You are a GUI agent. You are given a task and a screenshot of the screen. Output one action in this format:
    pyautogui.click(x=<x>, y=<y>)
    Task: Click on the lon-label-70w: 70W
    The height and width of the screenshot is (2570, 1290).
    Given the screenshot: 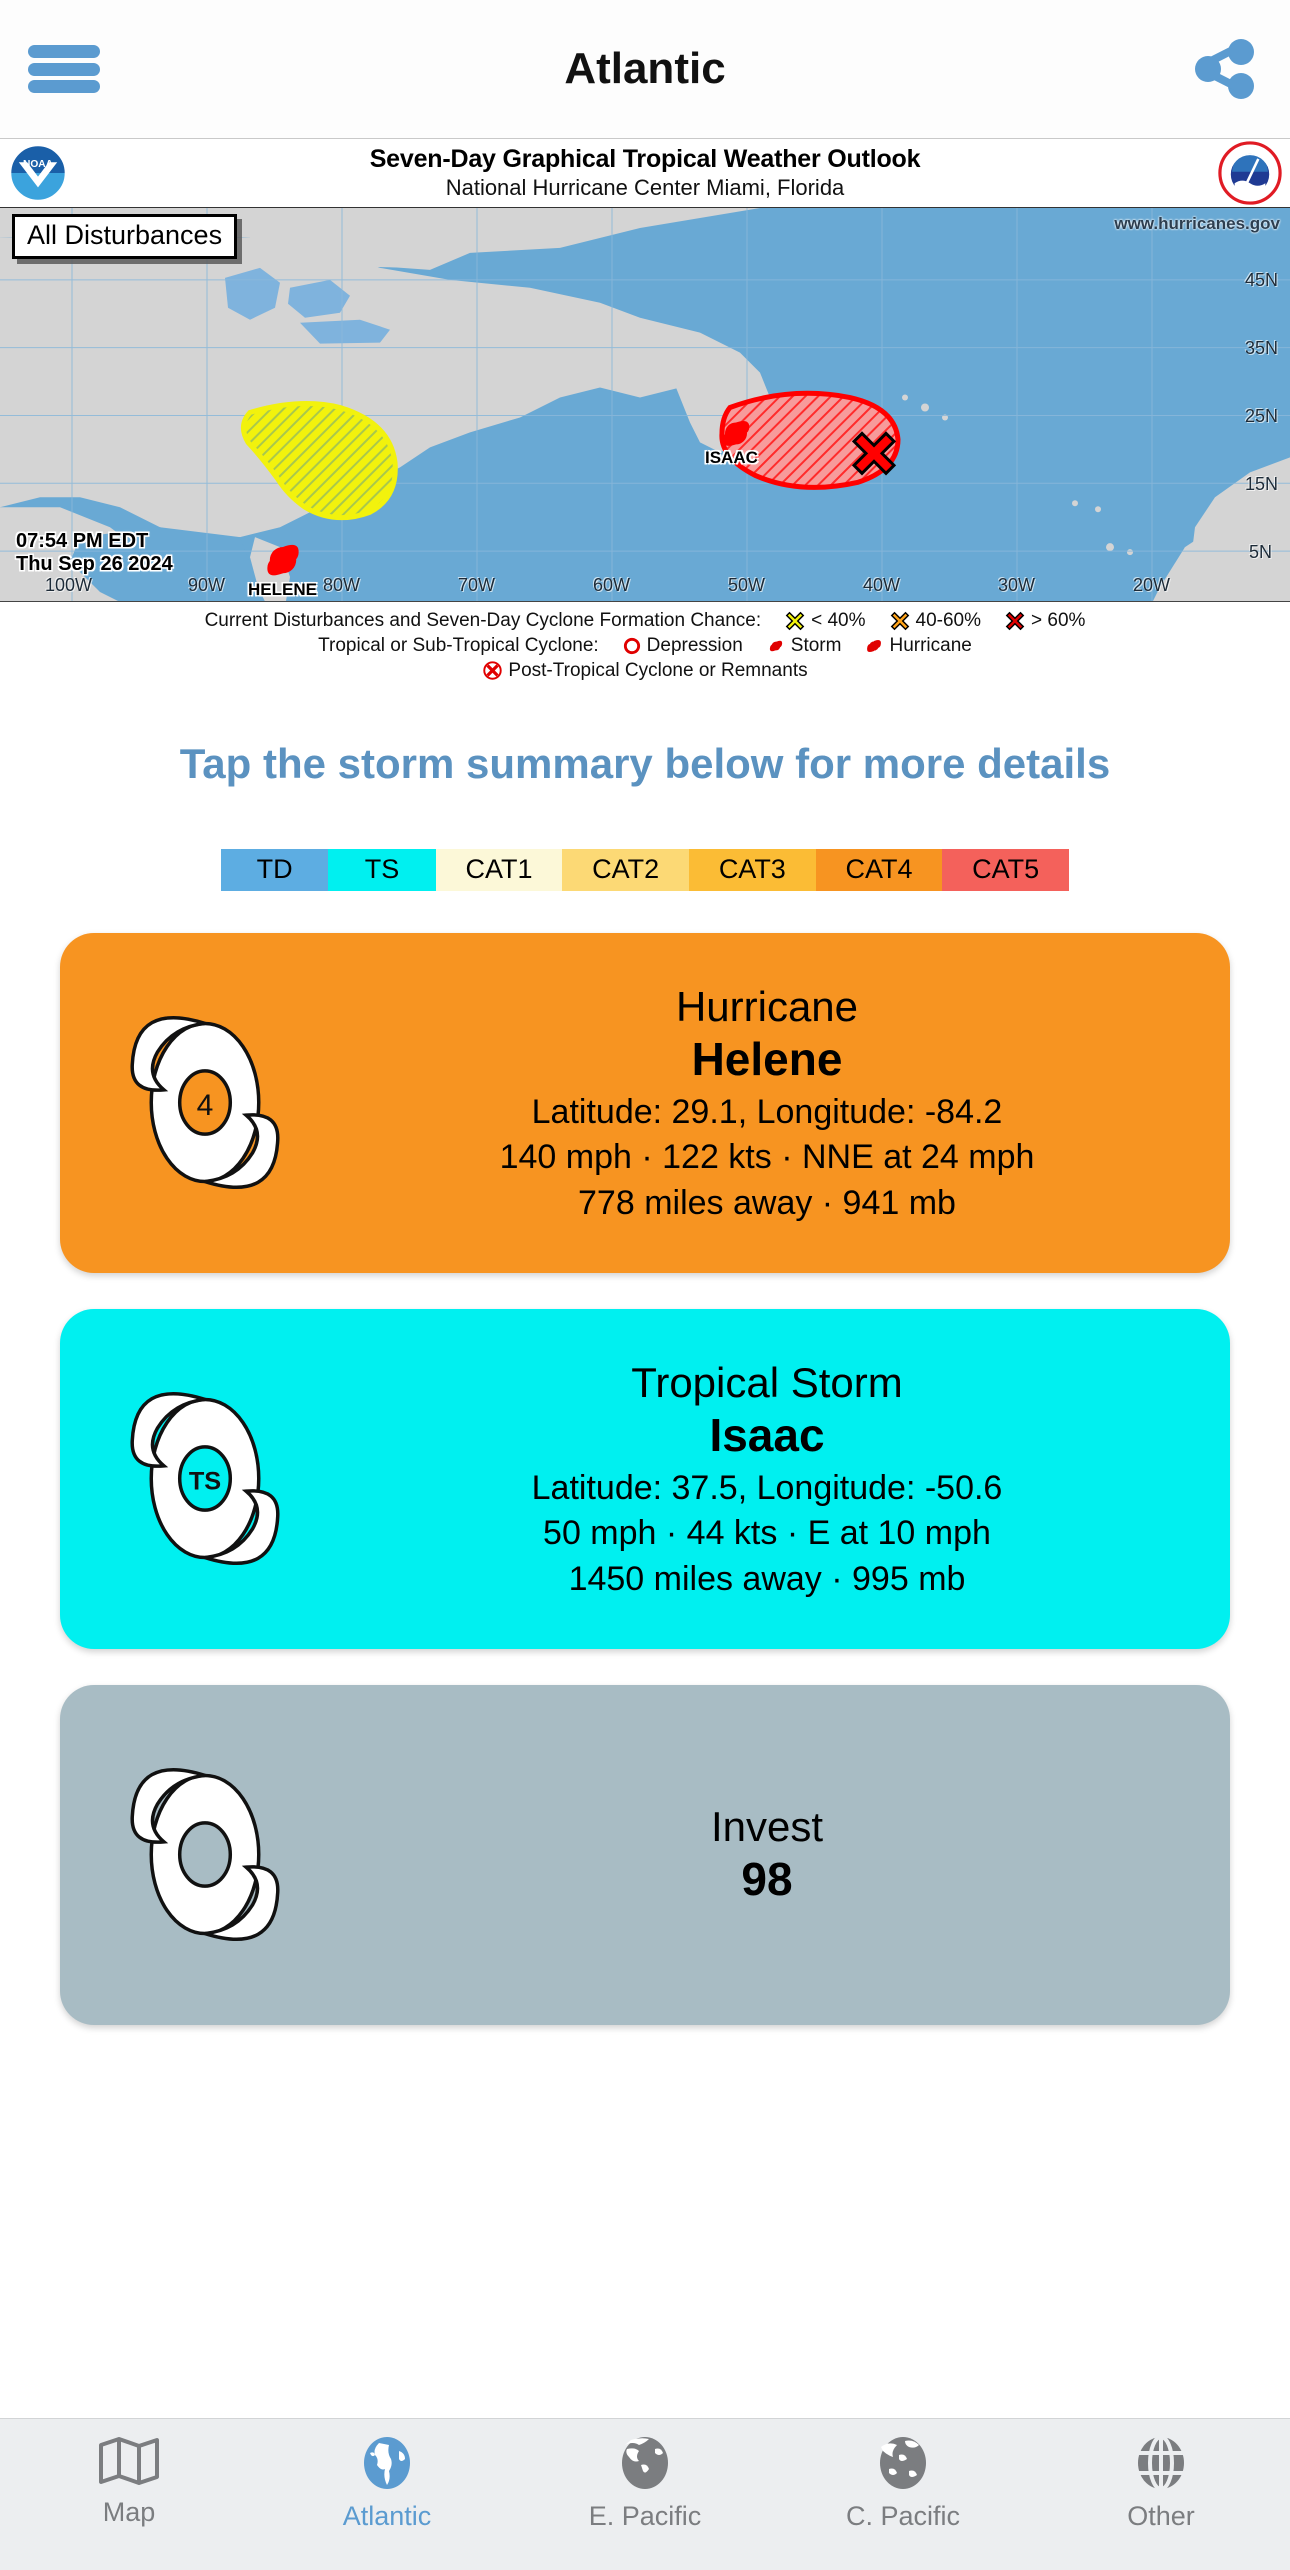 What is the action you would take?
    pyautogui.click(x=477, y=585)
    